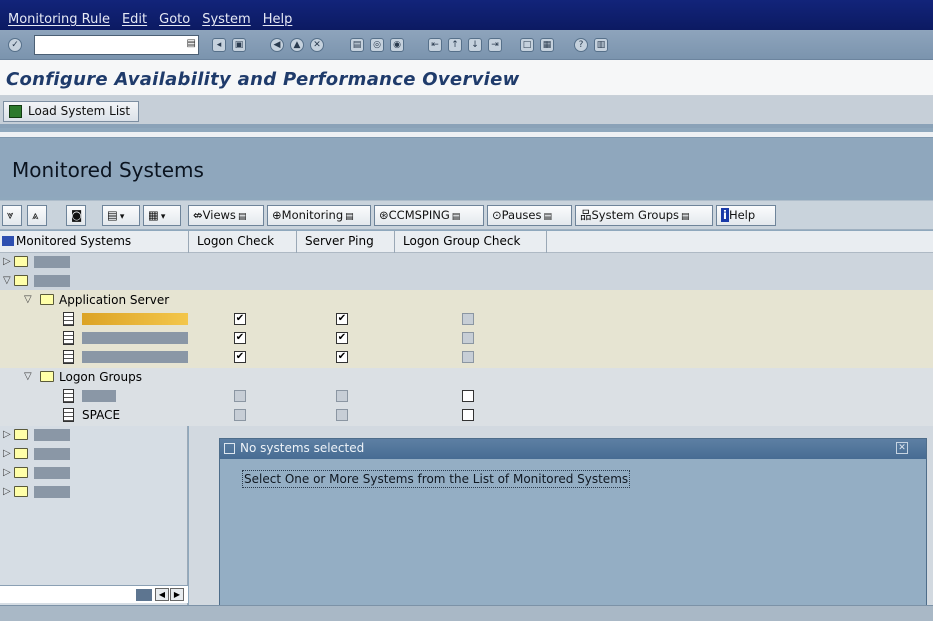  I want to click on last-page-icon: ⇥, so click(495, 45).